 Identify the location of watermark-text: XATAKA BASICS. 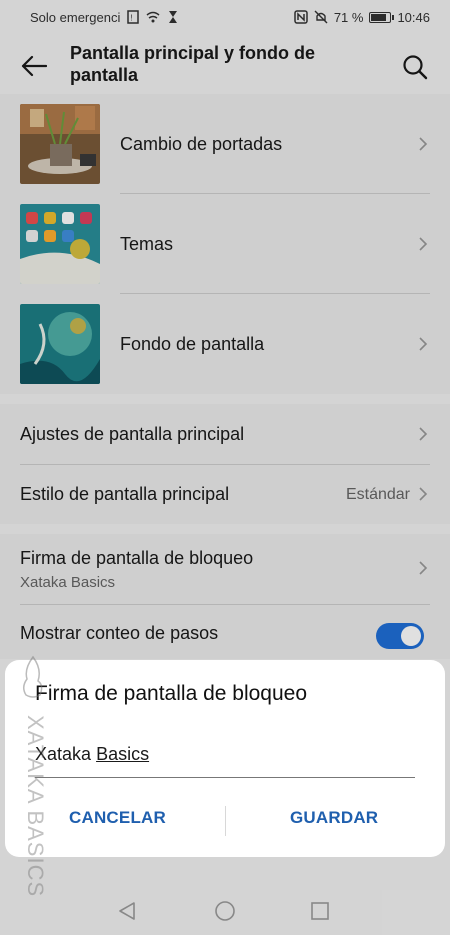
(35, 806).